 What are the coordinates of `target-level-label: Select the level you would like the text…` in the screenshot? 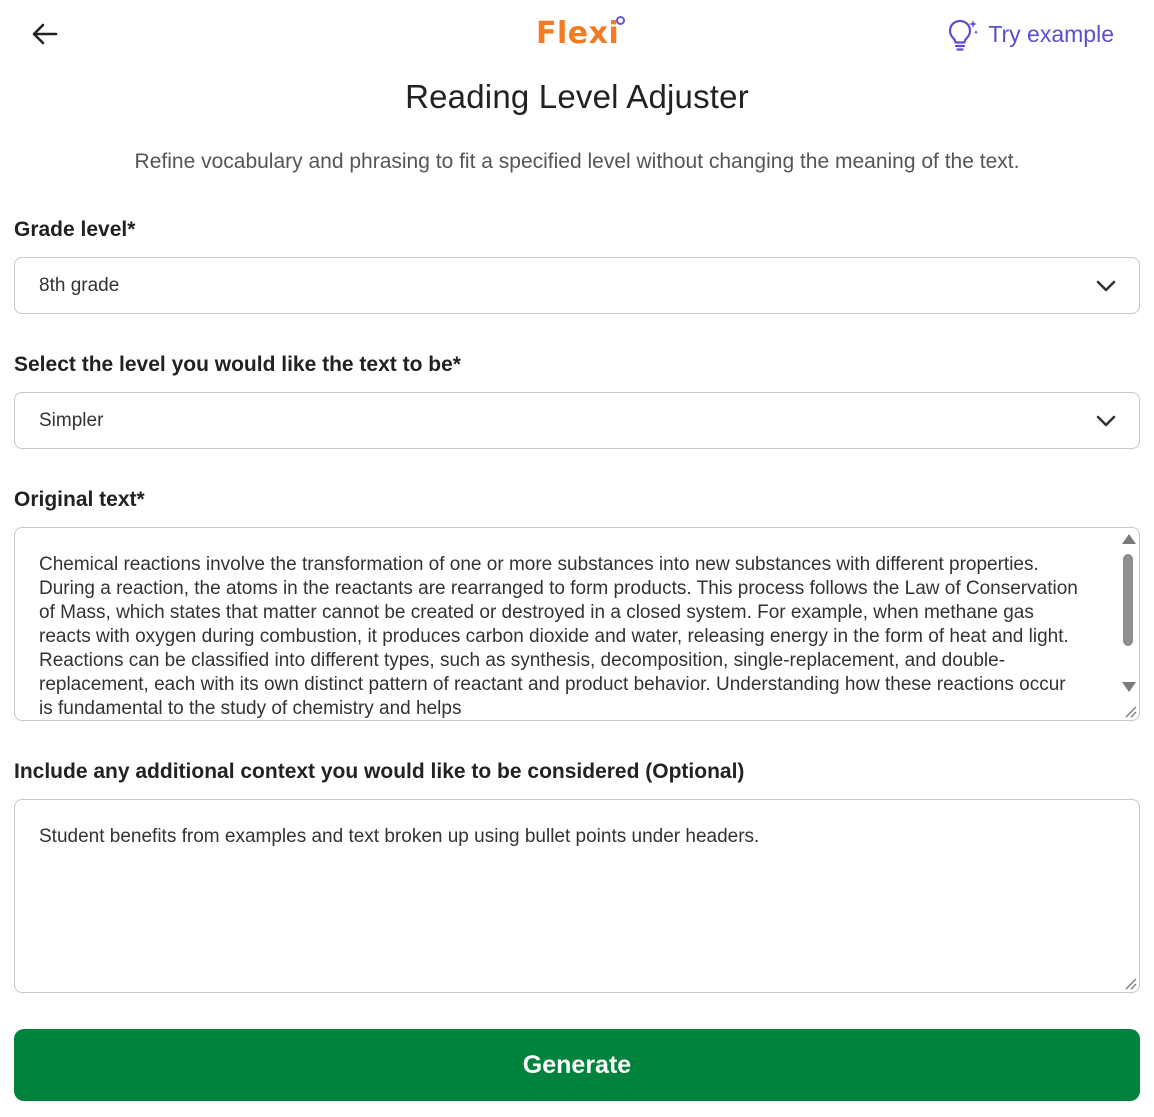 It's located at (237, 364).